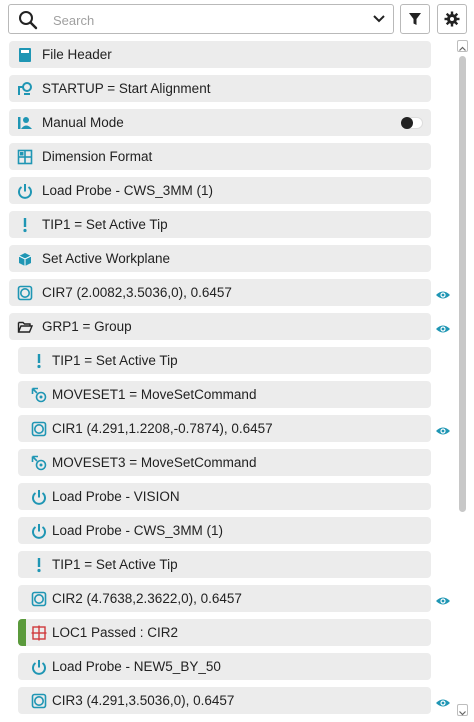 Image resolution: width=474 pixels, height=722 pixels. What do you see at coordinates (407, 123) in the screenshot?
I see `toggle-knob` at bounding box center [407, 123].